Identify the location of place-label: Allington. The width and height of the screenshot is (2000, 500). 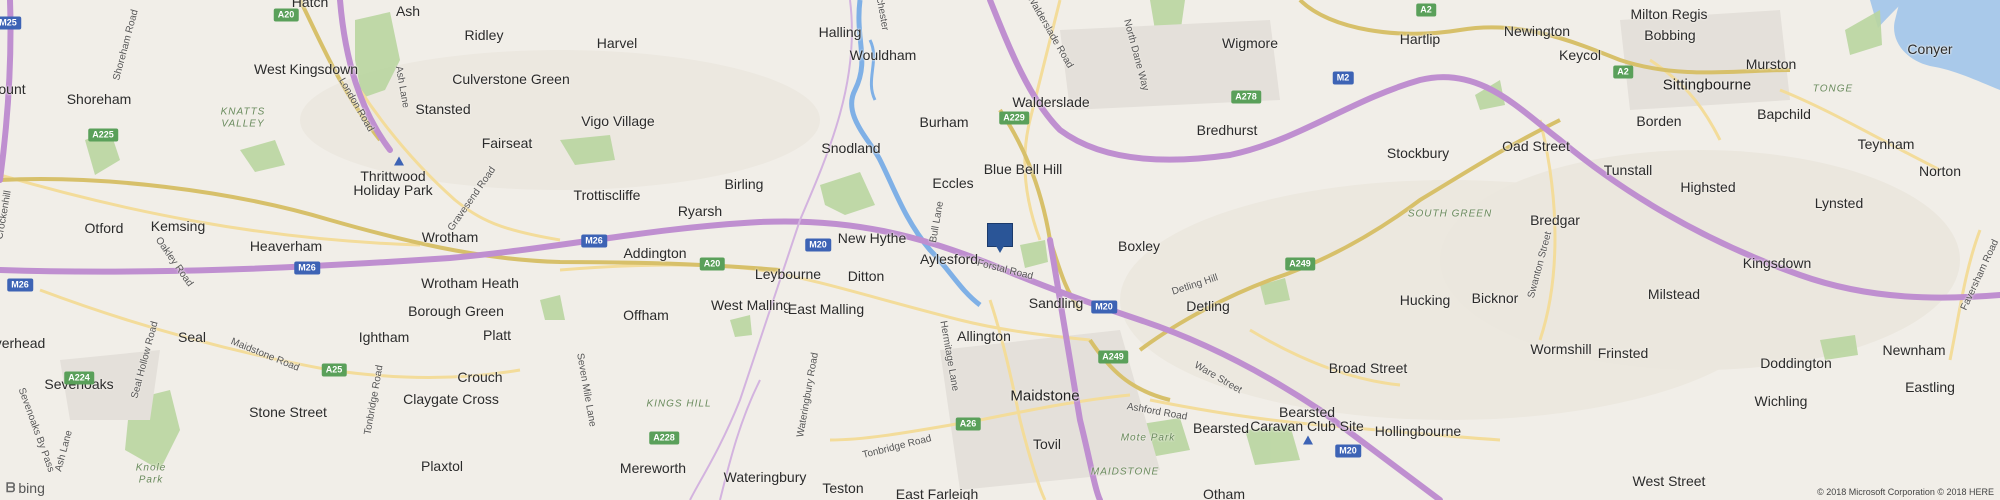
(984, 336).